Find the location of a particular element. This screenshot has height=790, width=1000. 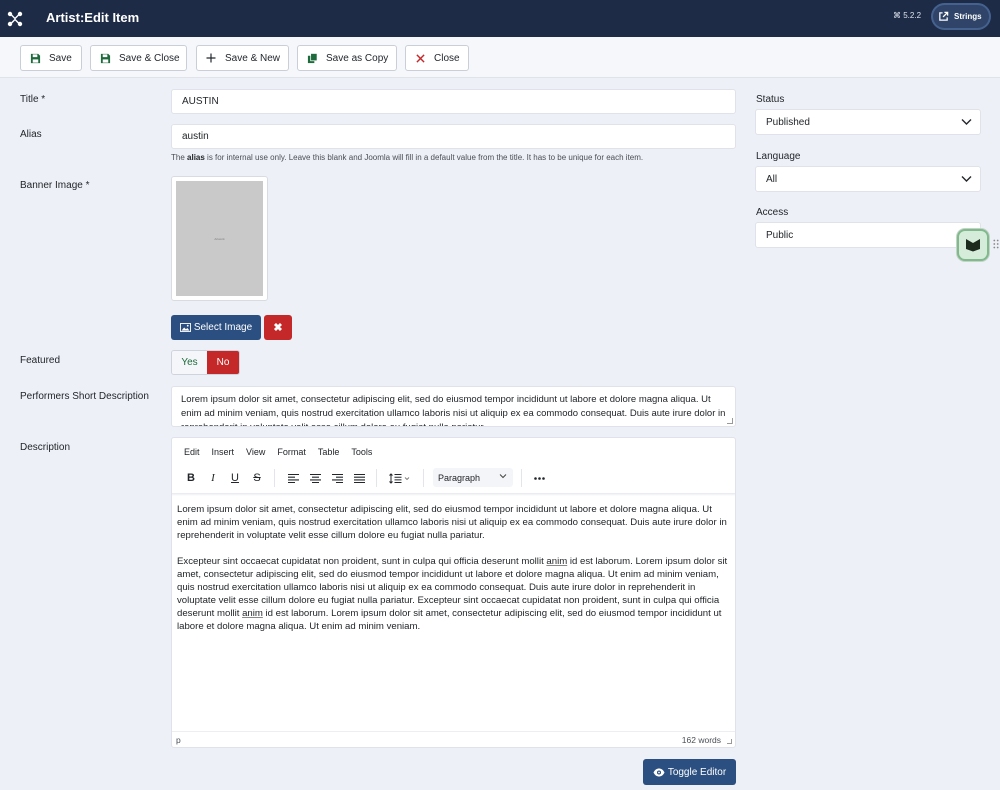

language-value: All is located at coordinates (772, 179).